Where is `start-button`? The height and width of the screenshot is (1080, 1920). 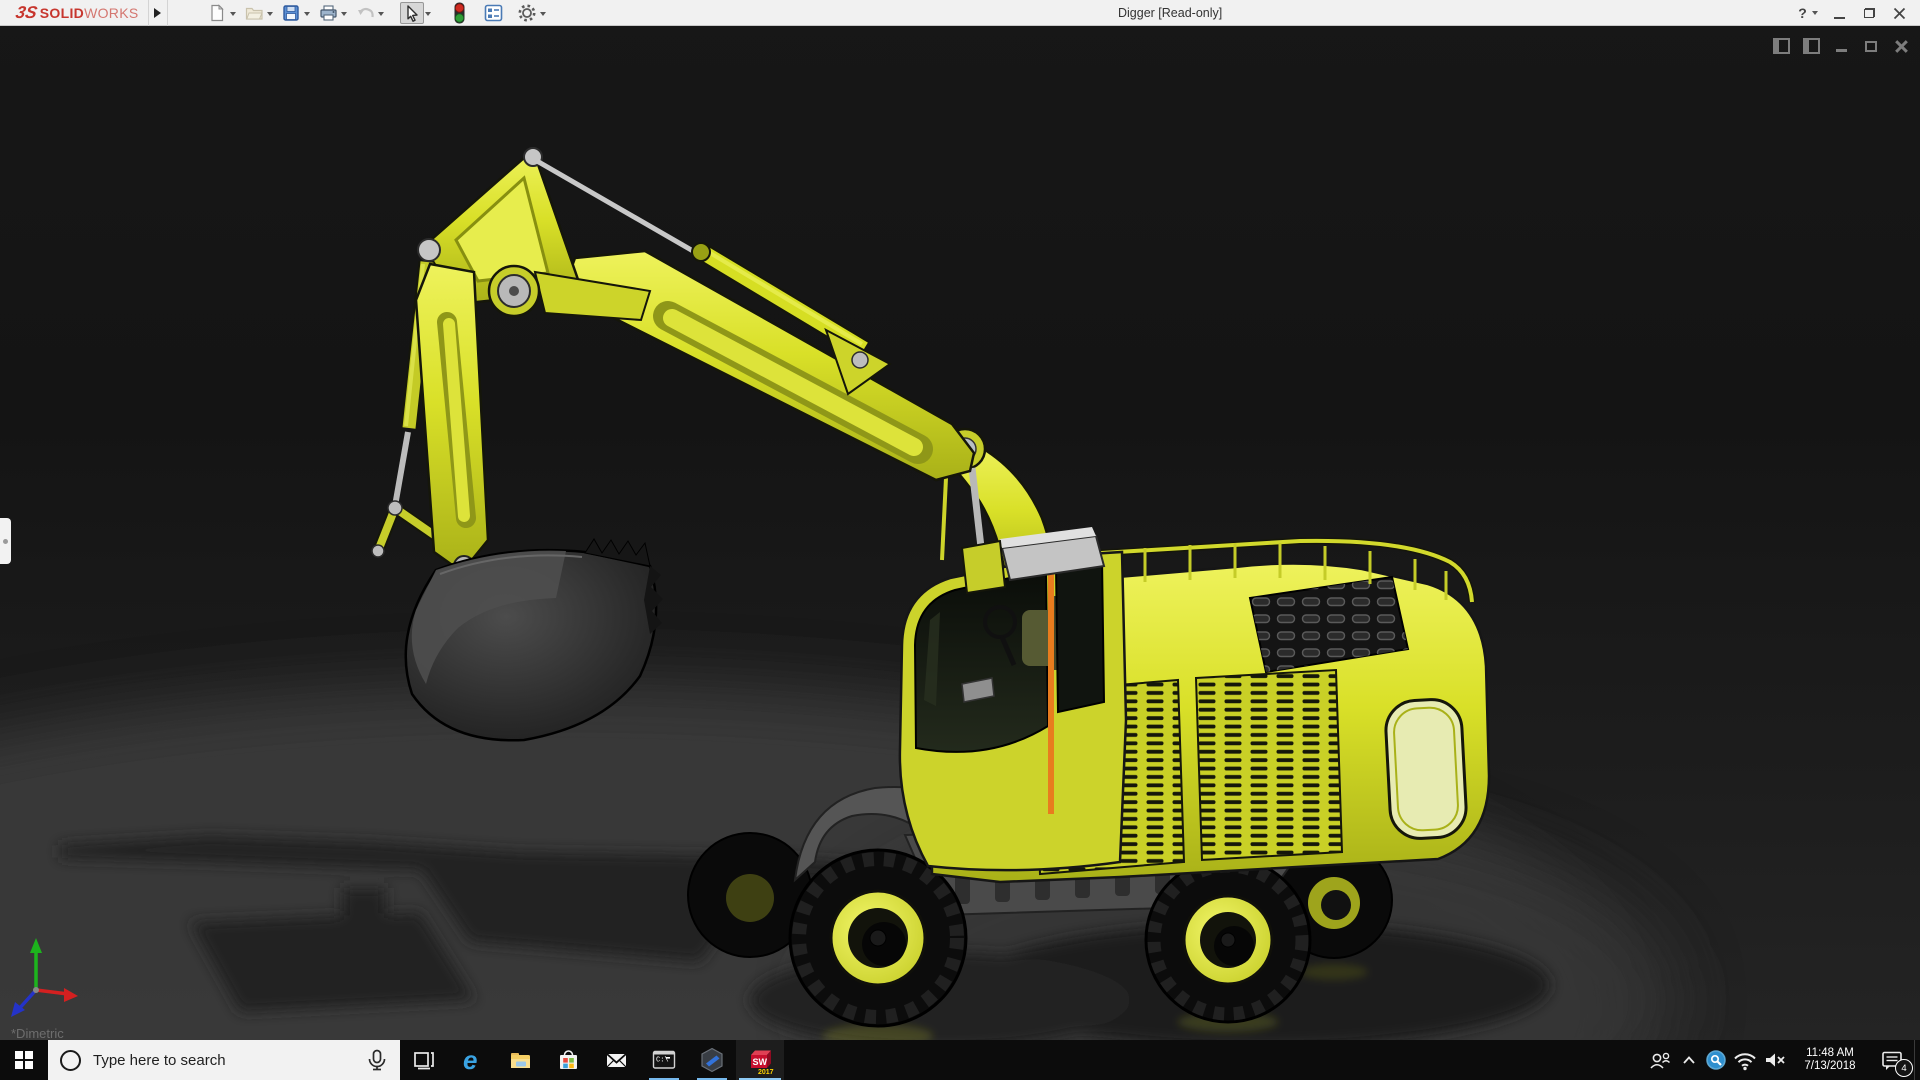
start-button is located at coordinates (24, 1060).